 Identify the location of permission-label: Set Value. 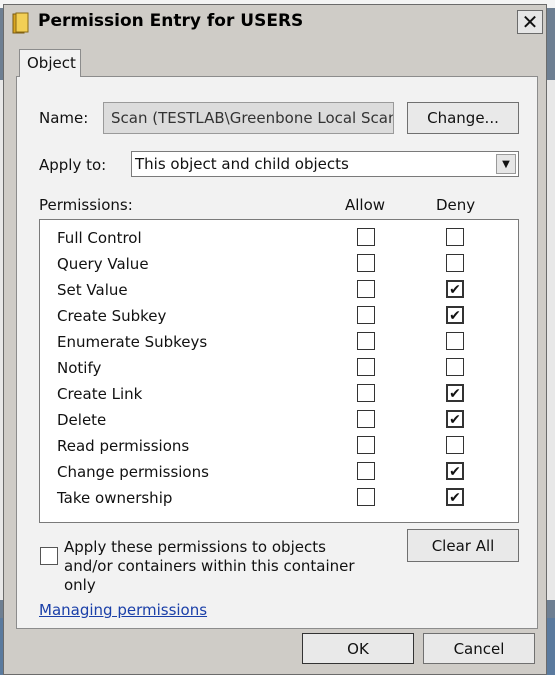
(92, 290).